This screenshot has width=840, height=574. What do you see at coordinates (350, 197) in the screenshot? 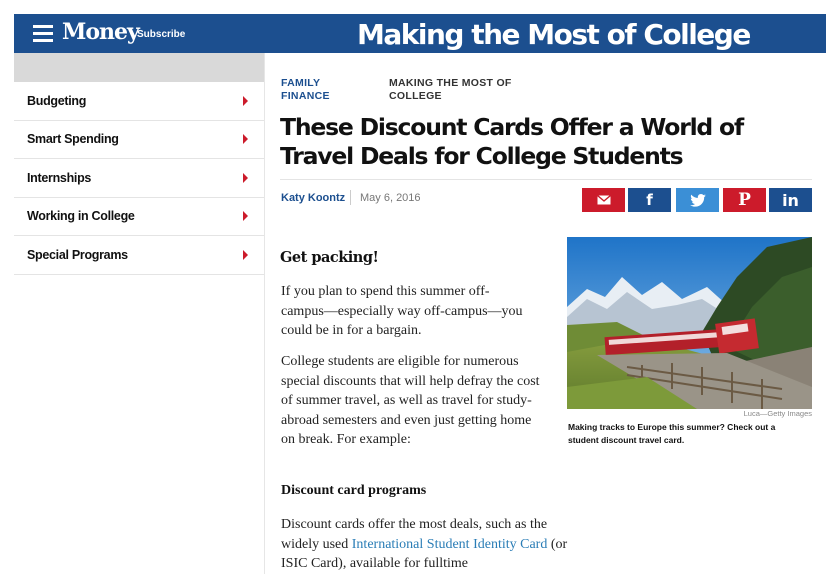
I see `byline-separator` at bounding box center [350, 197].